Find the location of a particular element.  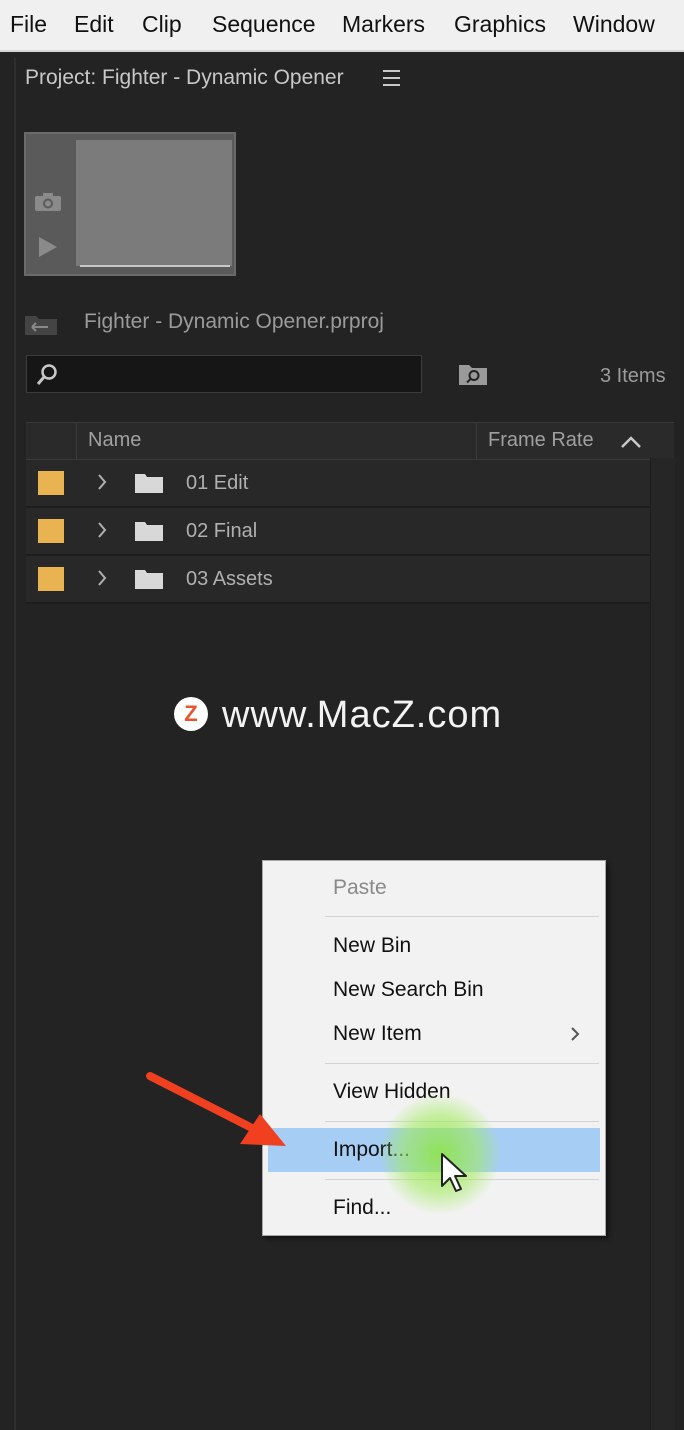

search-input is located at coordinates (224, 374).